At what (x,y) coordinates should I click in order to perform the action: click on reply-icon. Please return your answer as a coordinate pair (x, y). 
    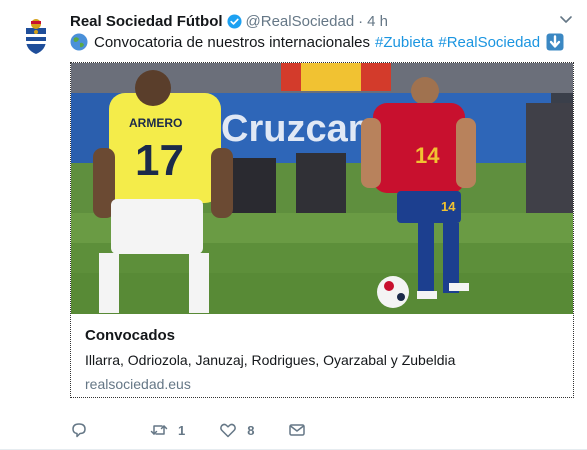
    Looking at the image, I should click on (79, 430).